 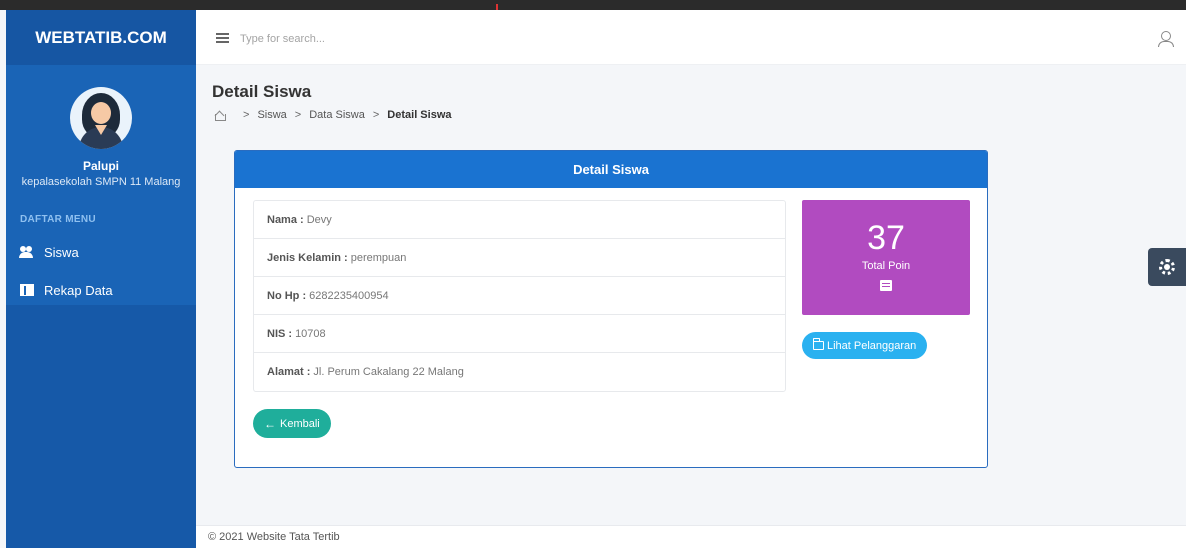 I want to click on poin-value: 37, so click(x=886, y=238).